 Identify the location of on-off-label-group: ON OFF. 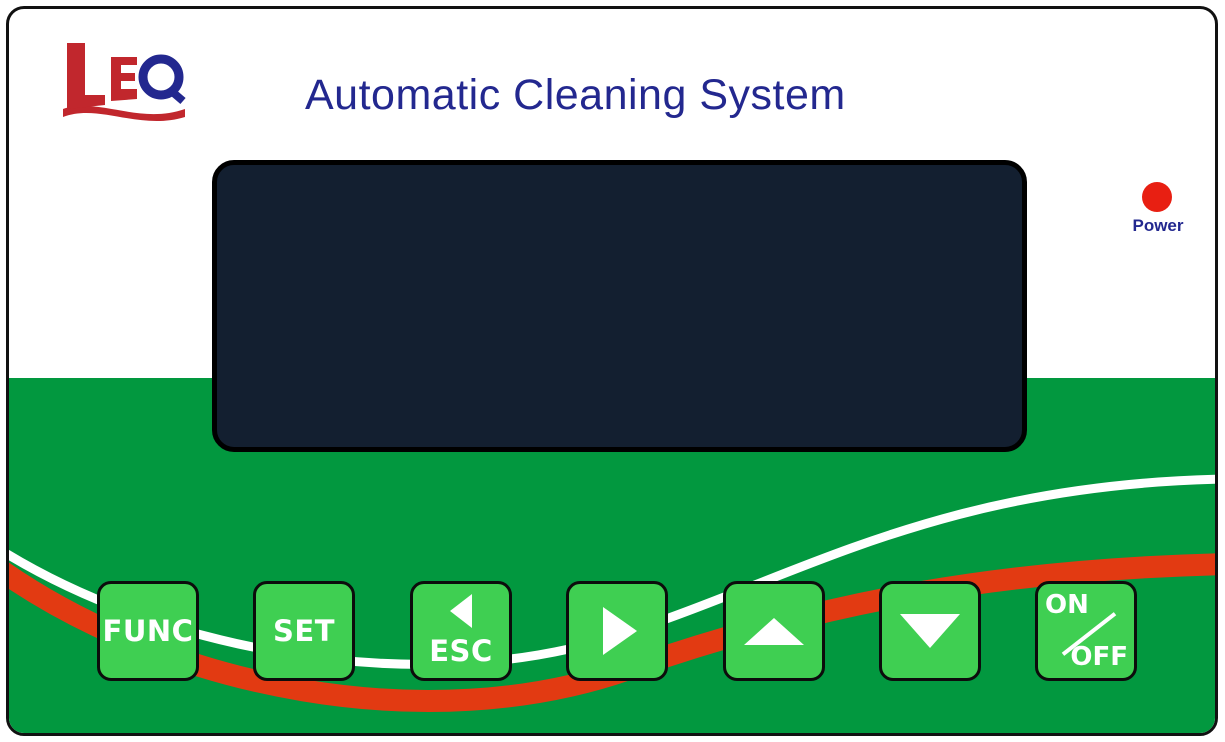
(1086, 631).